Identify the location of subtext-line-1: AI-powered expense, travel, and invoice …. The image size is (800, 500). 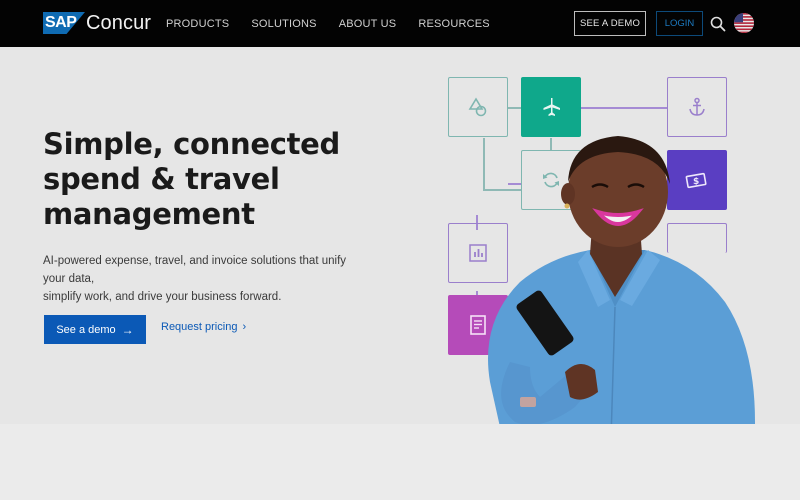
(195, 270).